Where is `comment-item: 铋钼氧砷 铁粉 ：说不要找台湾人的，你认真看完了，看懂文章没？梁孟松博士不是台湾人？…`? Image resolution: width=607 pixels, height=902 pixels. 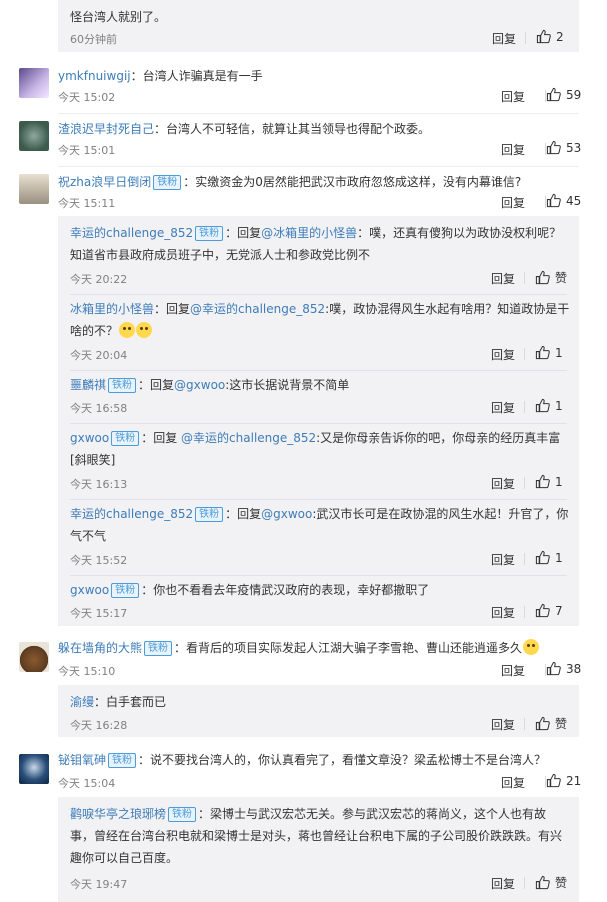 comment-item: 铋钼氧砷 铁粉 ：说不要找台湾人的，你认真看完了，看懂文章没？梁孟松博士不是台湾人？… is located at coordinates (303, 771).